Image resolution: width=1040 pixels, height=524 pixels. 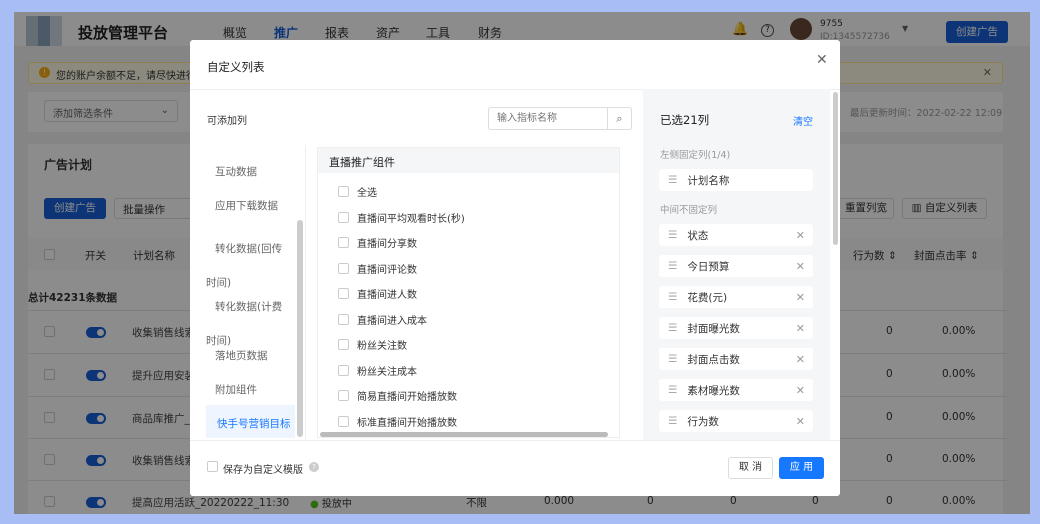 I want to click on available-columns-label: 可添加列, so click(x=227, y=121).